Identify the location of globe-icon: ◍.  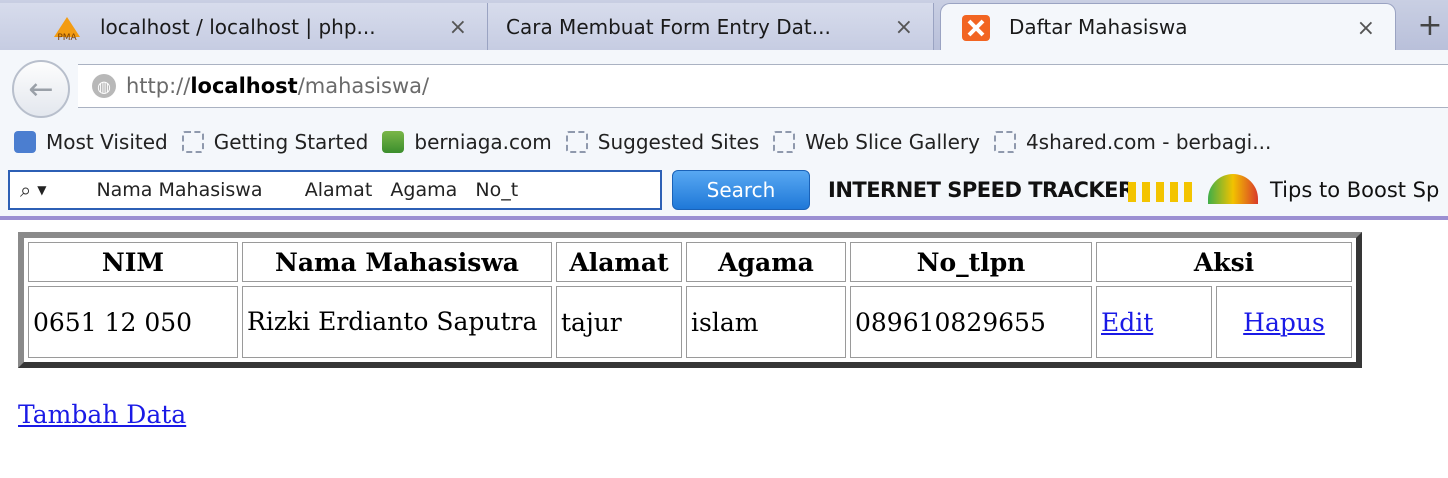
(104, 86).